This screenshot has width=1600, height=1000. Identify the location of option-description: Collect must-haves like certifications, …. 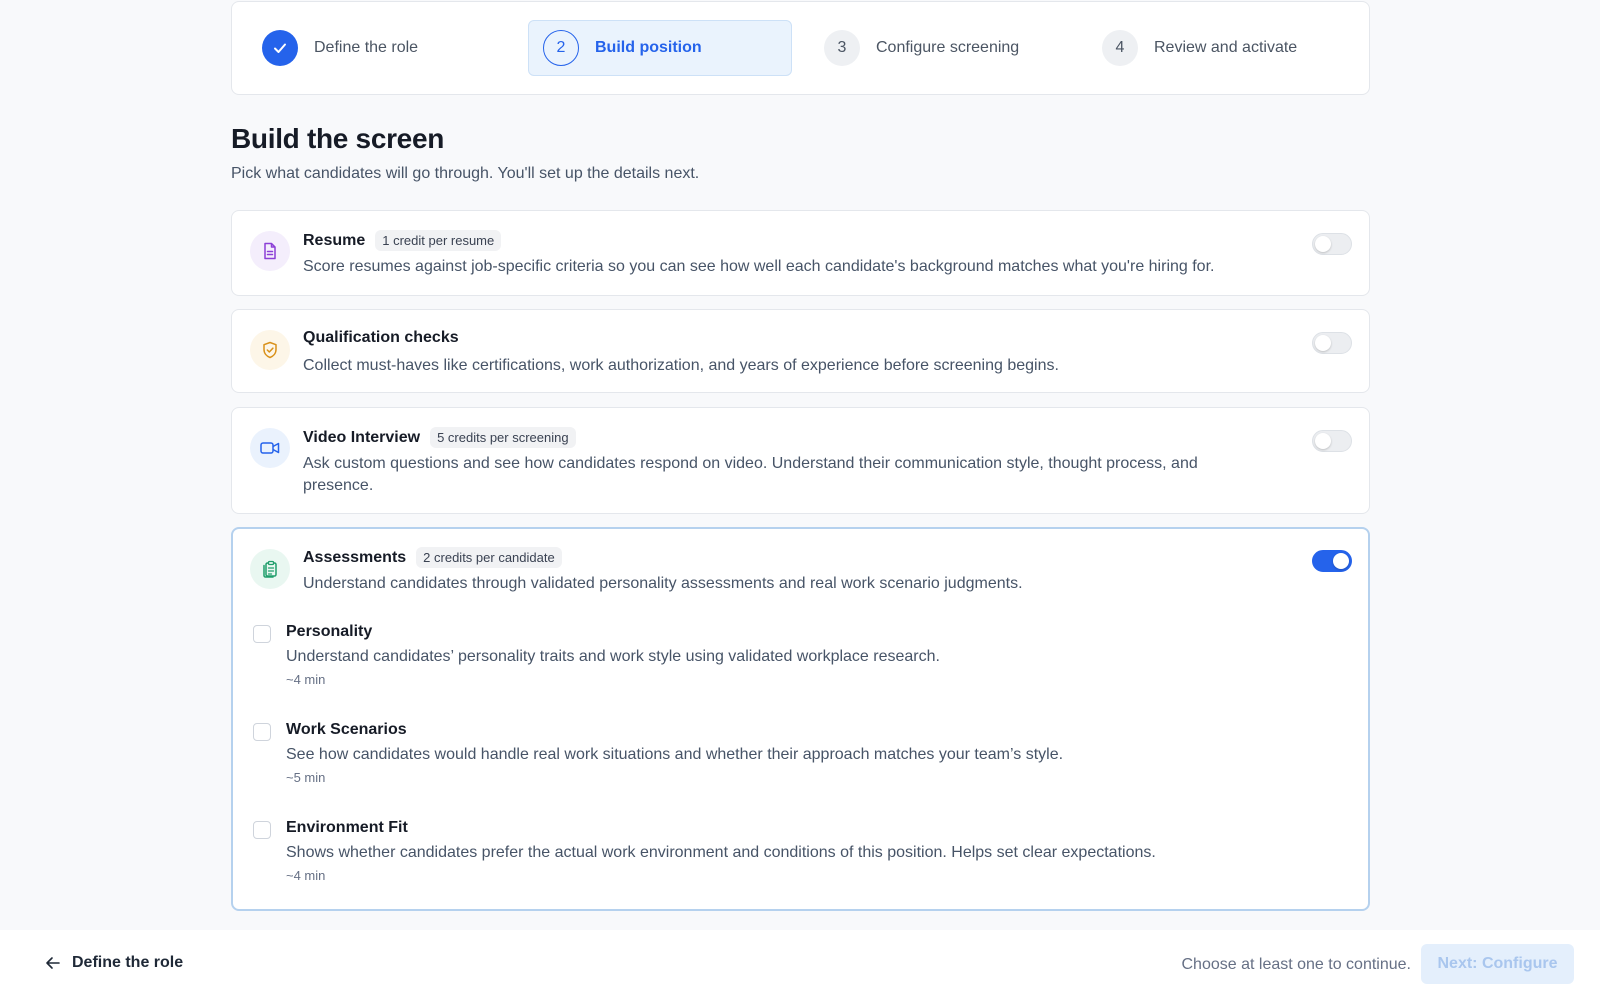
(681, 365).